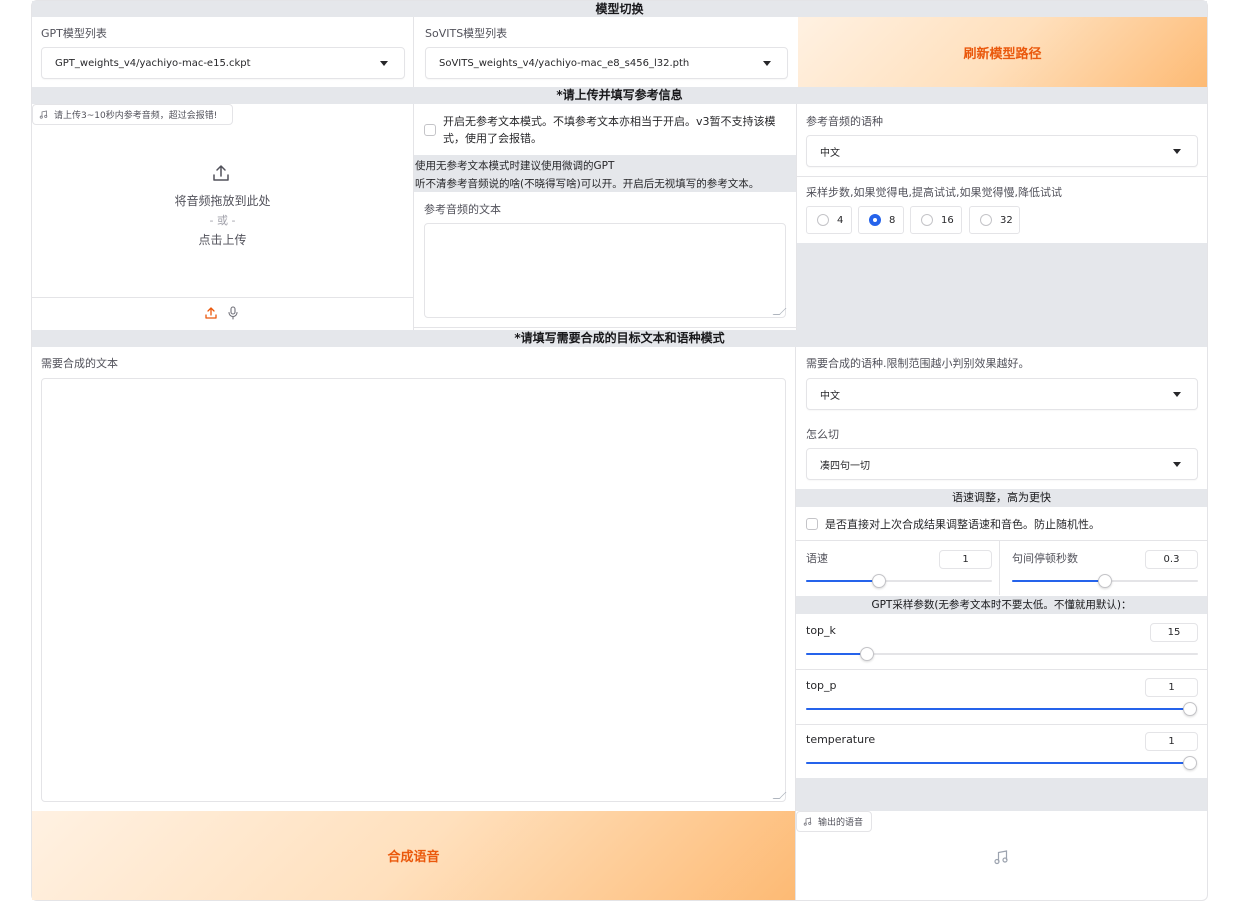 The image size is (1239, 914). I want to click on adjust-last-result-checkbox, so click(812, 524).